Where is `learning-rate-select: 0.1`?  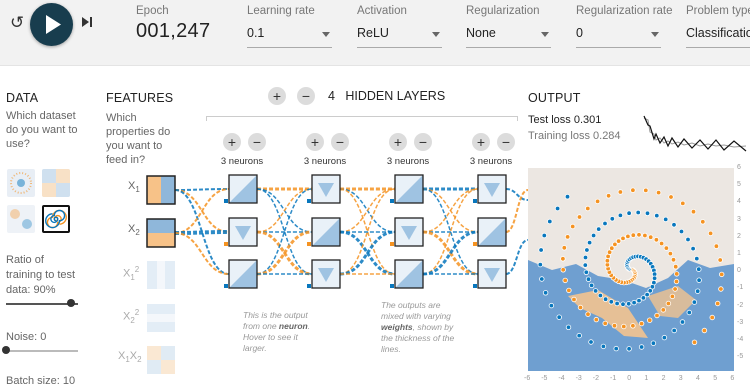 learning-rate-select: 0.1 is located at coordinates (289, 37).